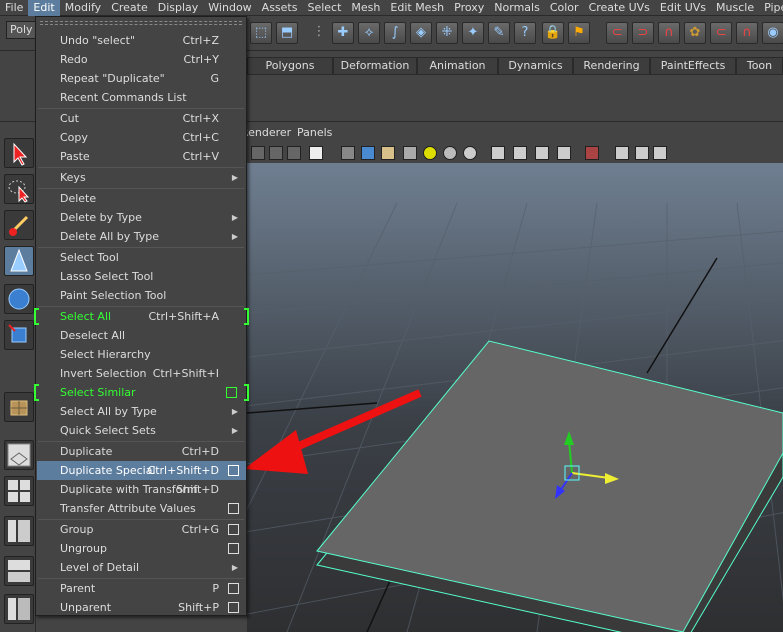 Image resolution: width=783 pixels, height=632 pixels. I want to click on menu-pipe: Pipe, so click(771, 8).